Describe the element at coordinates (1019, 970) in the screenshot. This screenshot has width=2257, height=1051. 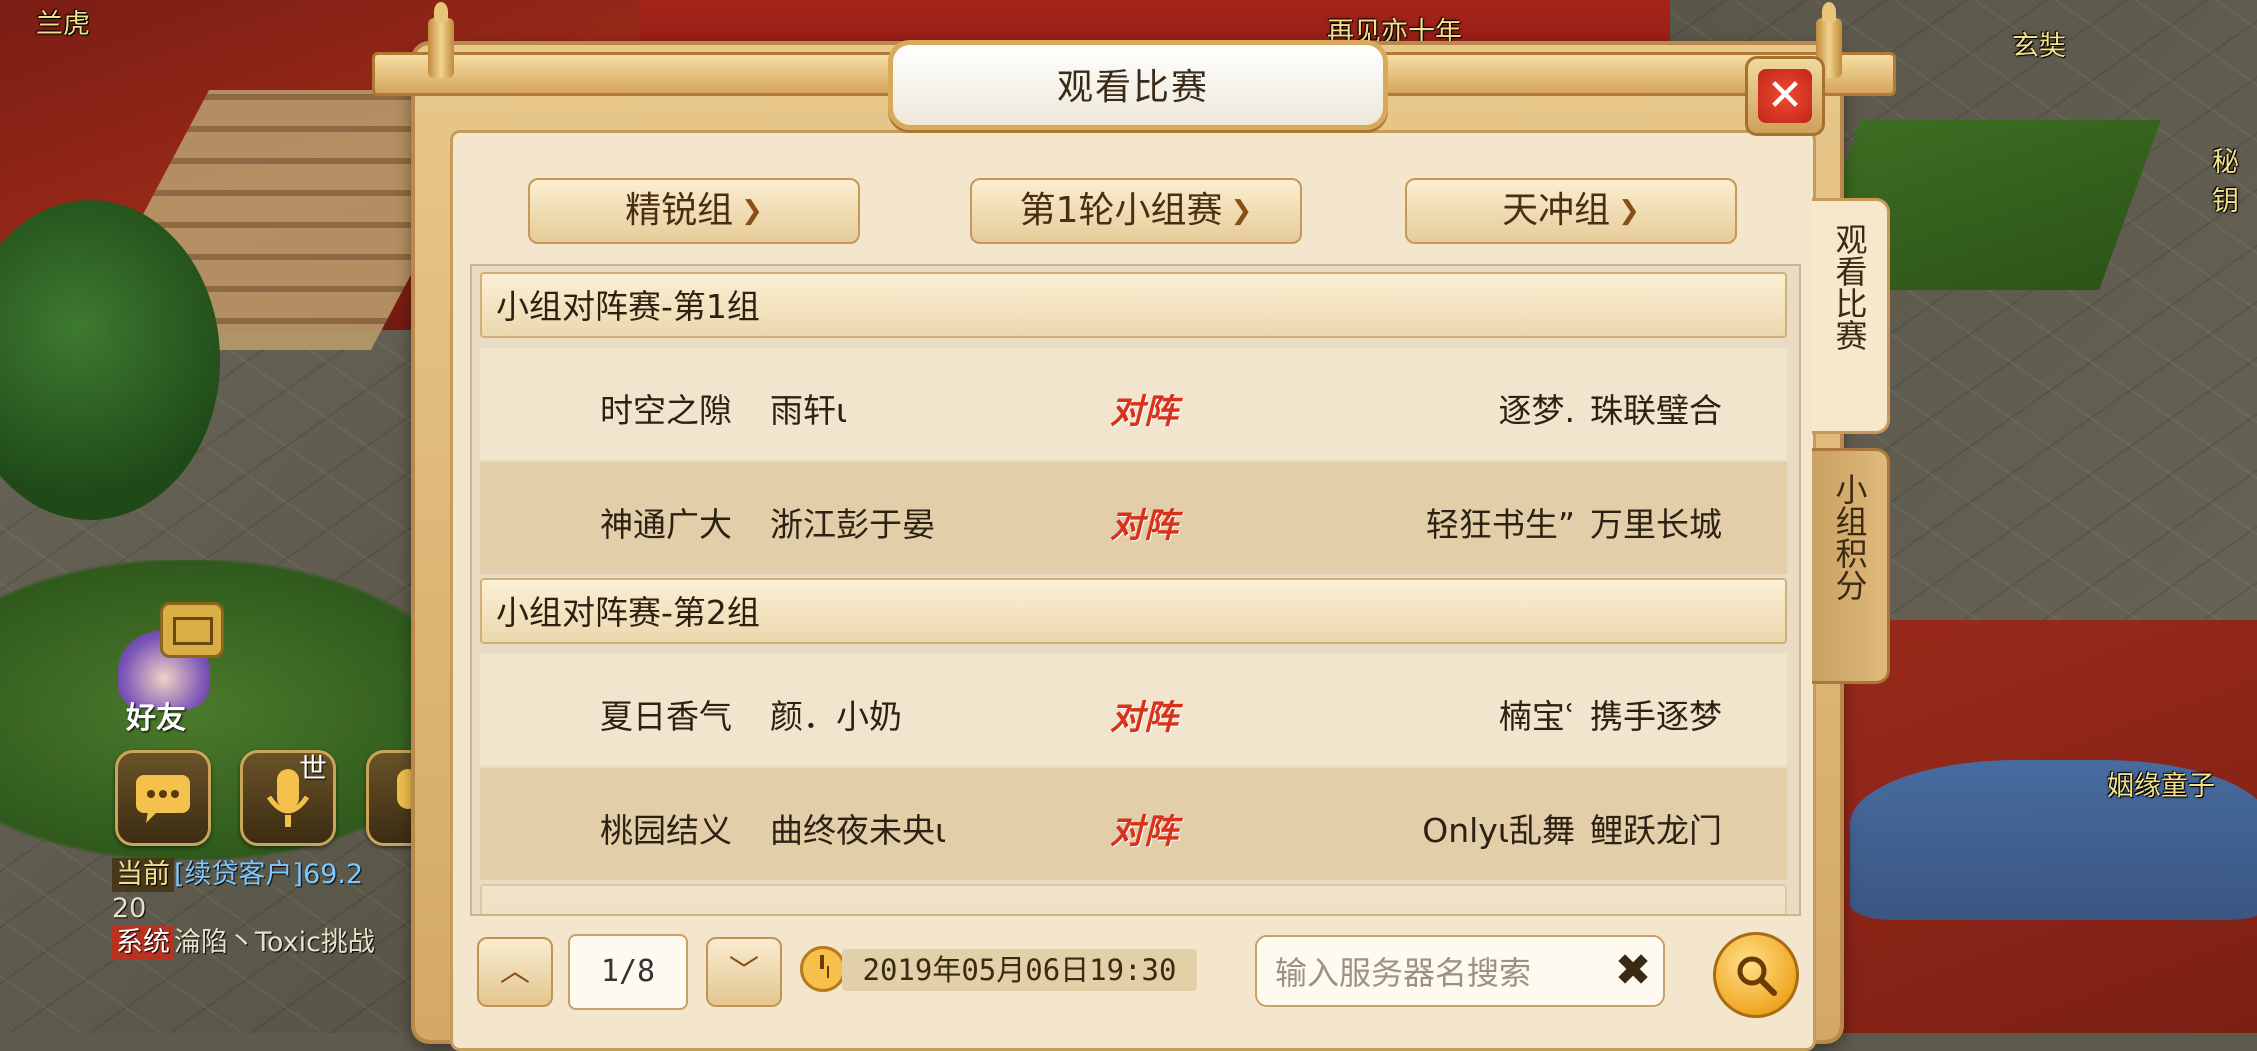
I see `match-datetime: 2019年05月06日19:30` at that location.